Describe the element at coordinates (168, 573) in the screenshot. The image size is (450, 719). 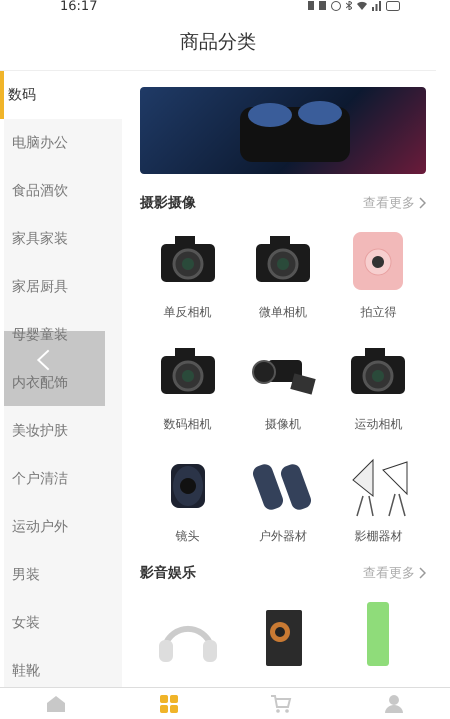
I see `section-title: 影音娱乐` at that location.